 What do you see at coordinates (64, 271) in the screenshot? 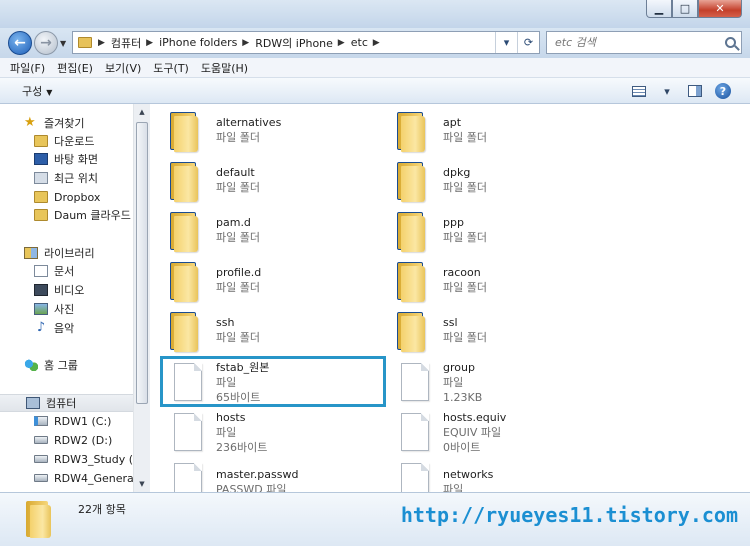
I see `sidebar-label: 문서` at bounding box center [64, 271].